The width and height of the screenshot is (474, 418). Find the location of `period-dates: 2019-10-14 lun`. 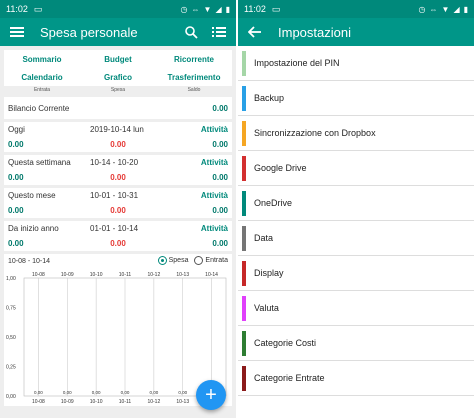

period-dates: 2019-10-14 lun is located at coordinates (117, 129).